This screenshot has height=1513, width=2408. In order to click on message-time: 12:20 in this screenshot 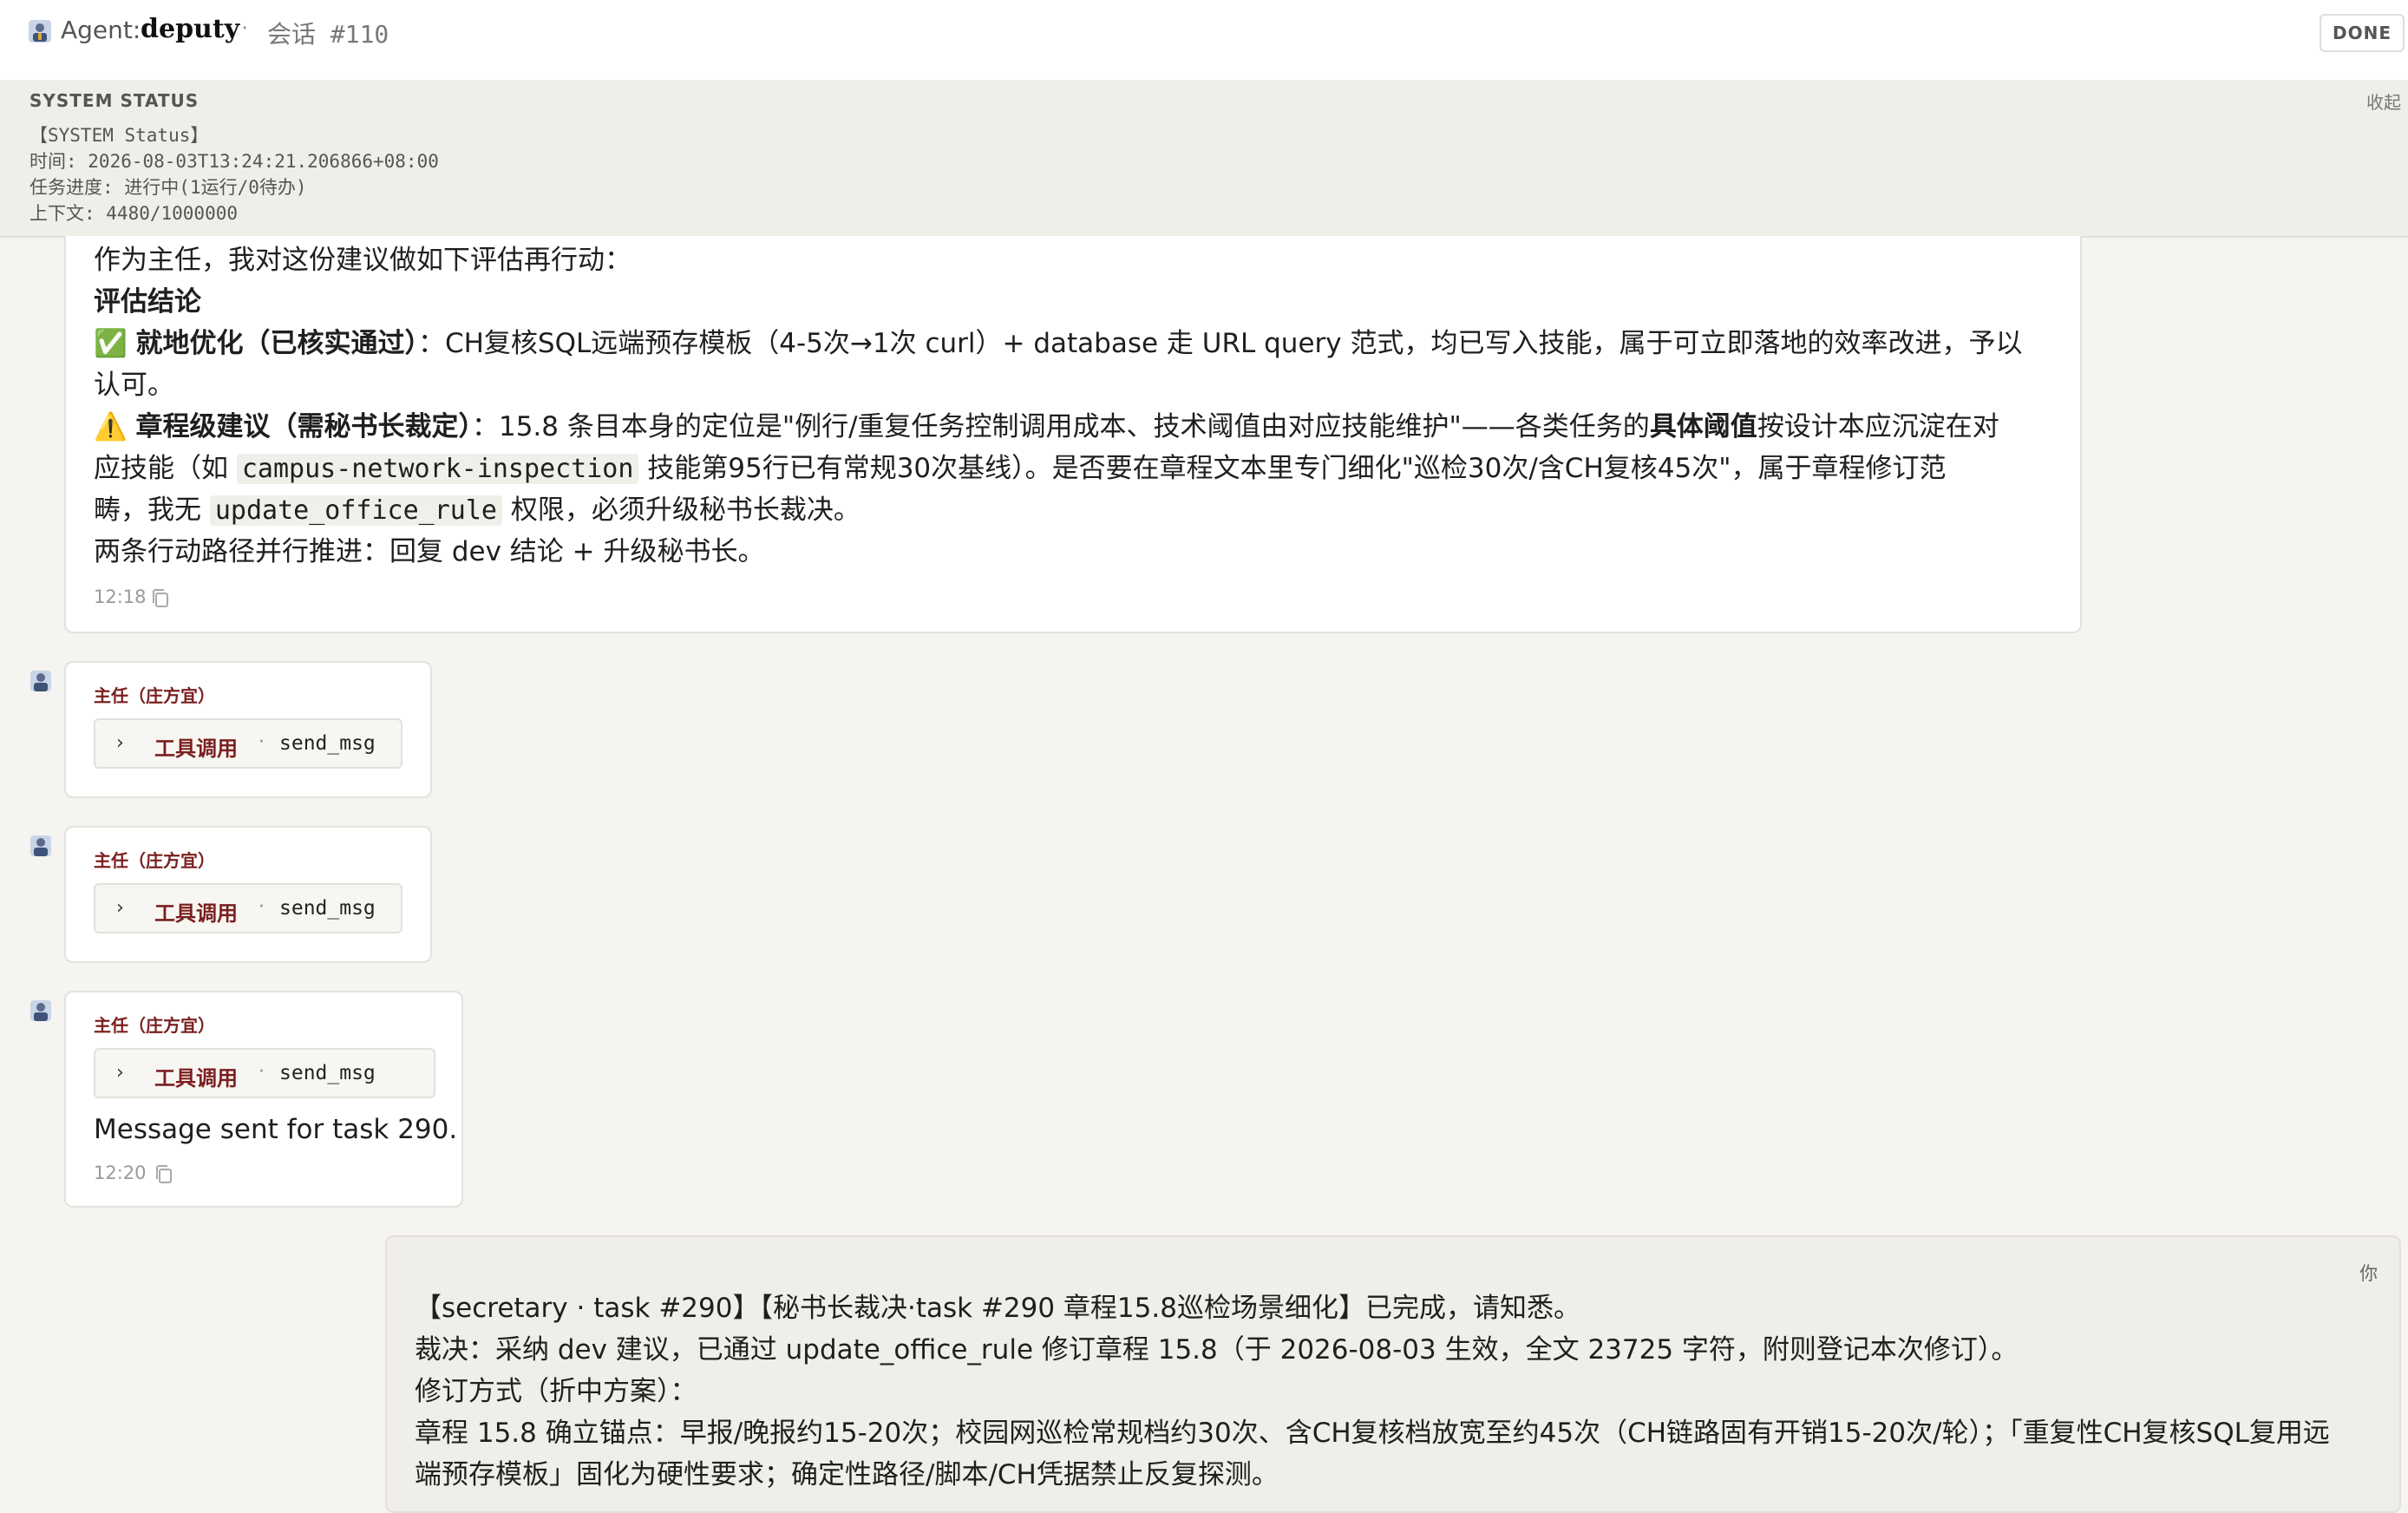, I will do `click(120, 1173)`.